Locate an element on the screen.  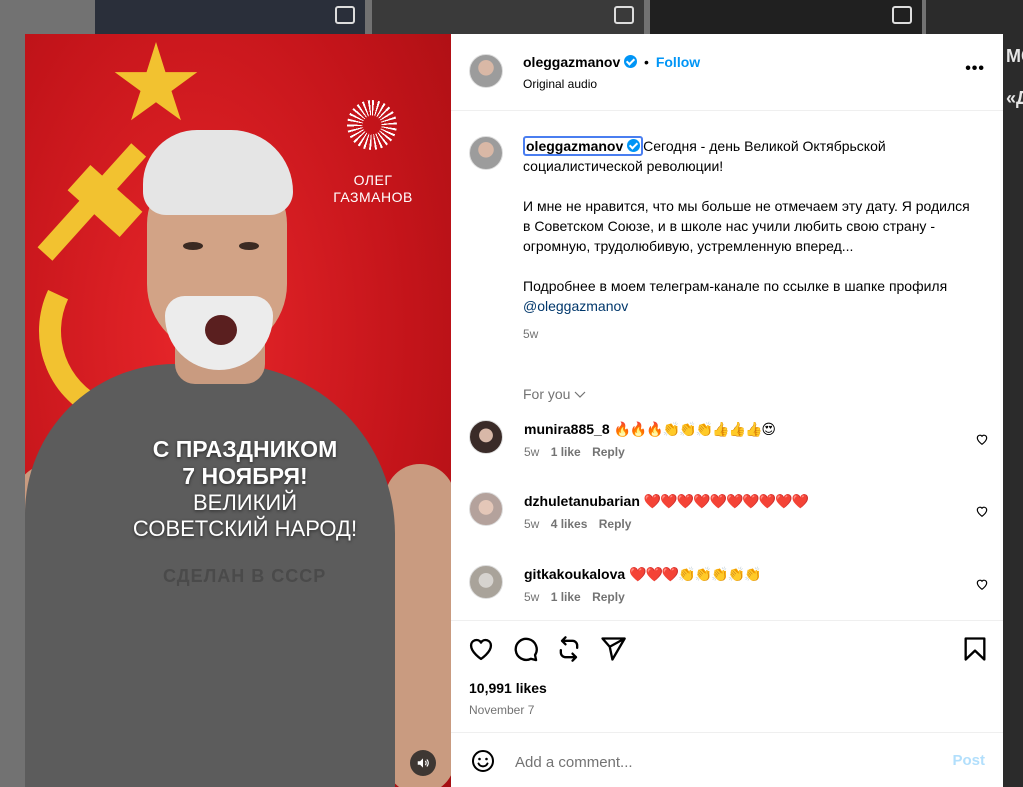
gazmanov-logo-icon is located at coordinates (372, 125).